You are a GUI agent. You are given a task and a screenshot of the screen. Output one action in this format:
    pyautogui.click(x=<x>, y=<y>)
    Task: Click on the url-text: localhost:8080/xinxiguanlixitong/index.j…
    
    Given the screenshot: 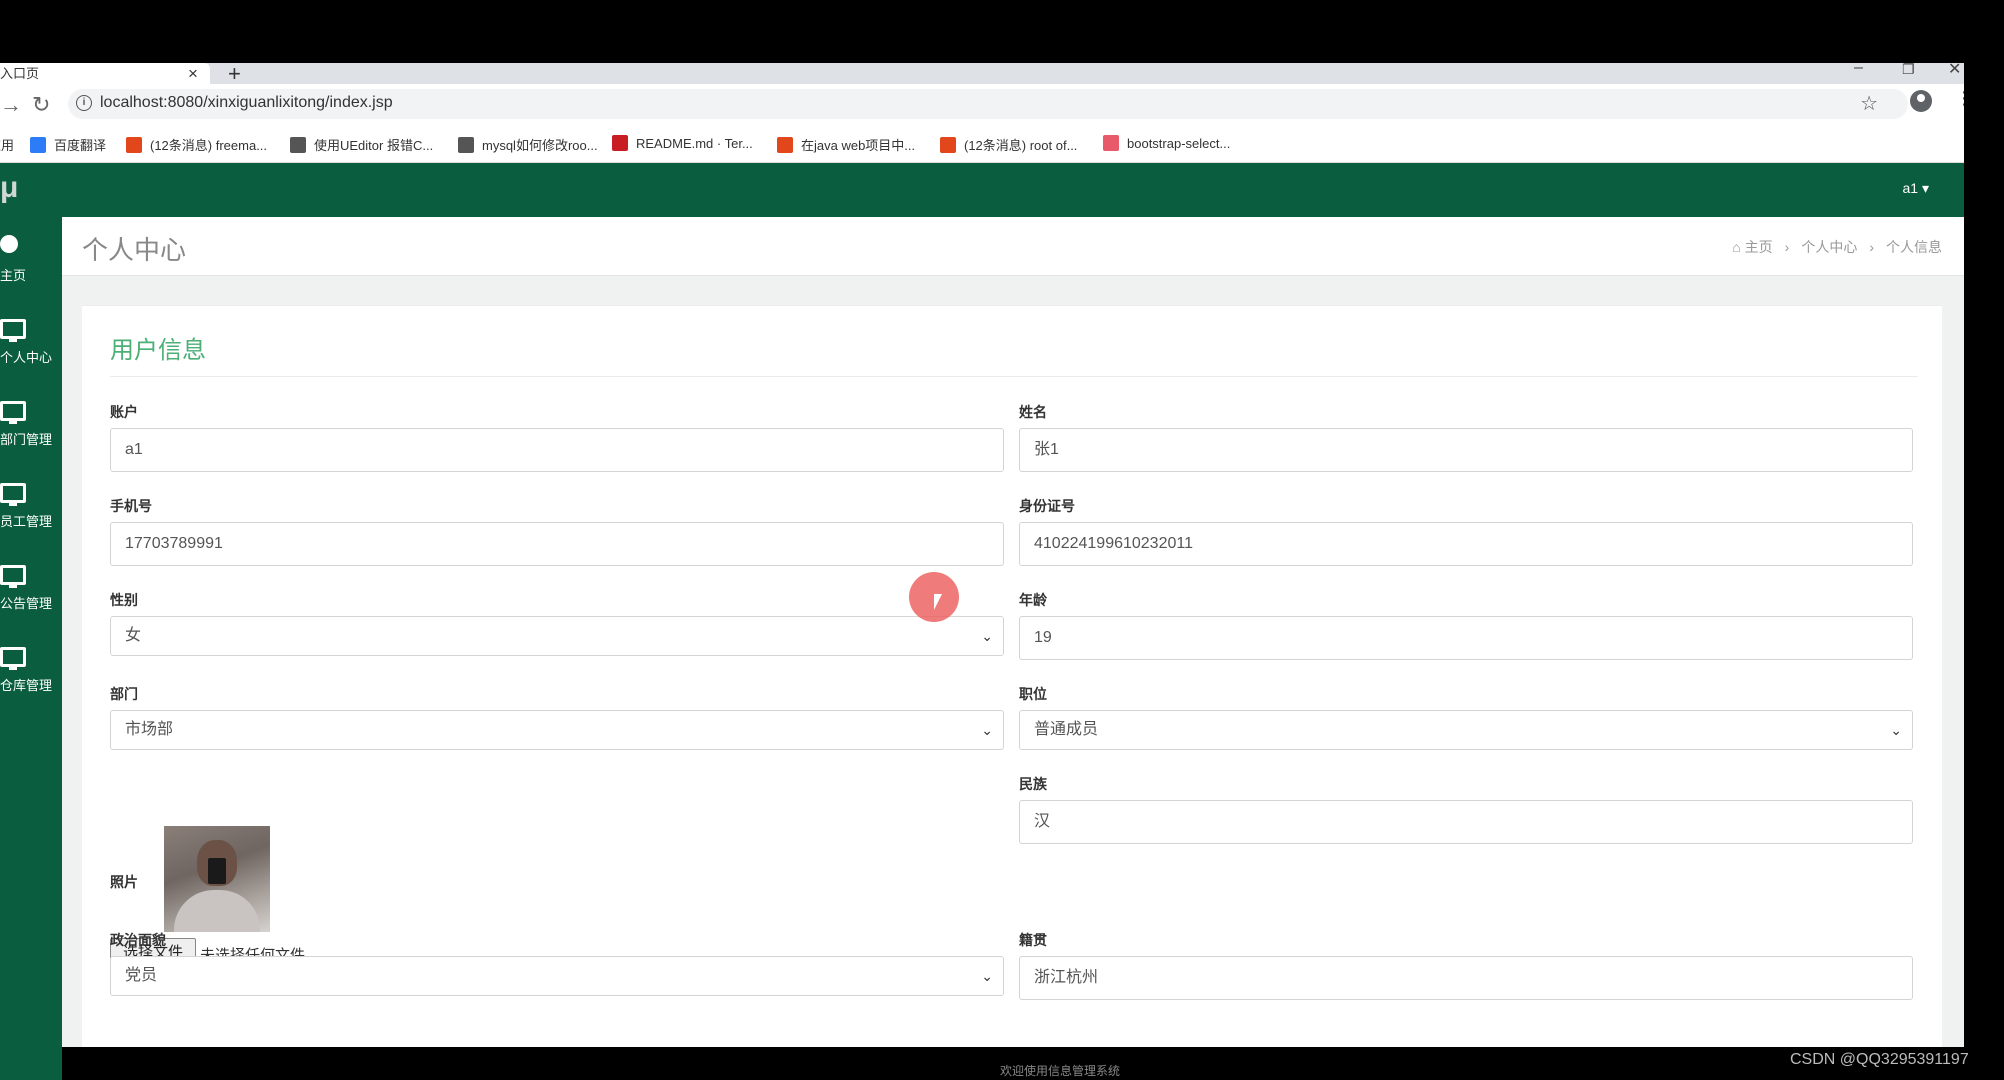 What is the action you would take?
    pyautogui.click(x=246, y=103)
    